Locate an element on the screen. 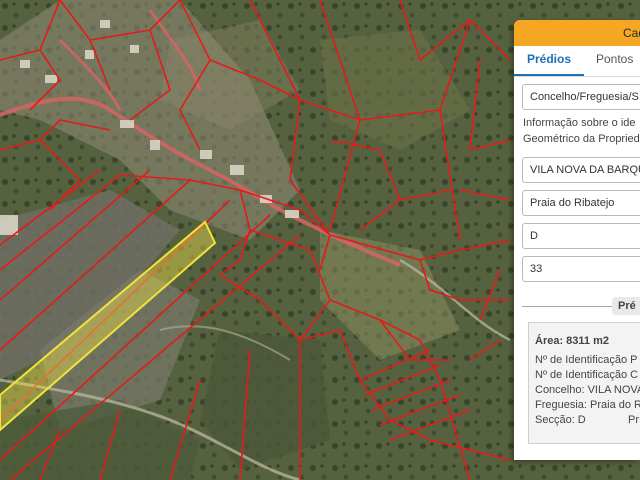 The height and width of the screenshot is (480, 640). result-line-4: Freguesia: Praia do R is located at coordinates (587, 405).